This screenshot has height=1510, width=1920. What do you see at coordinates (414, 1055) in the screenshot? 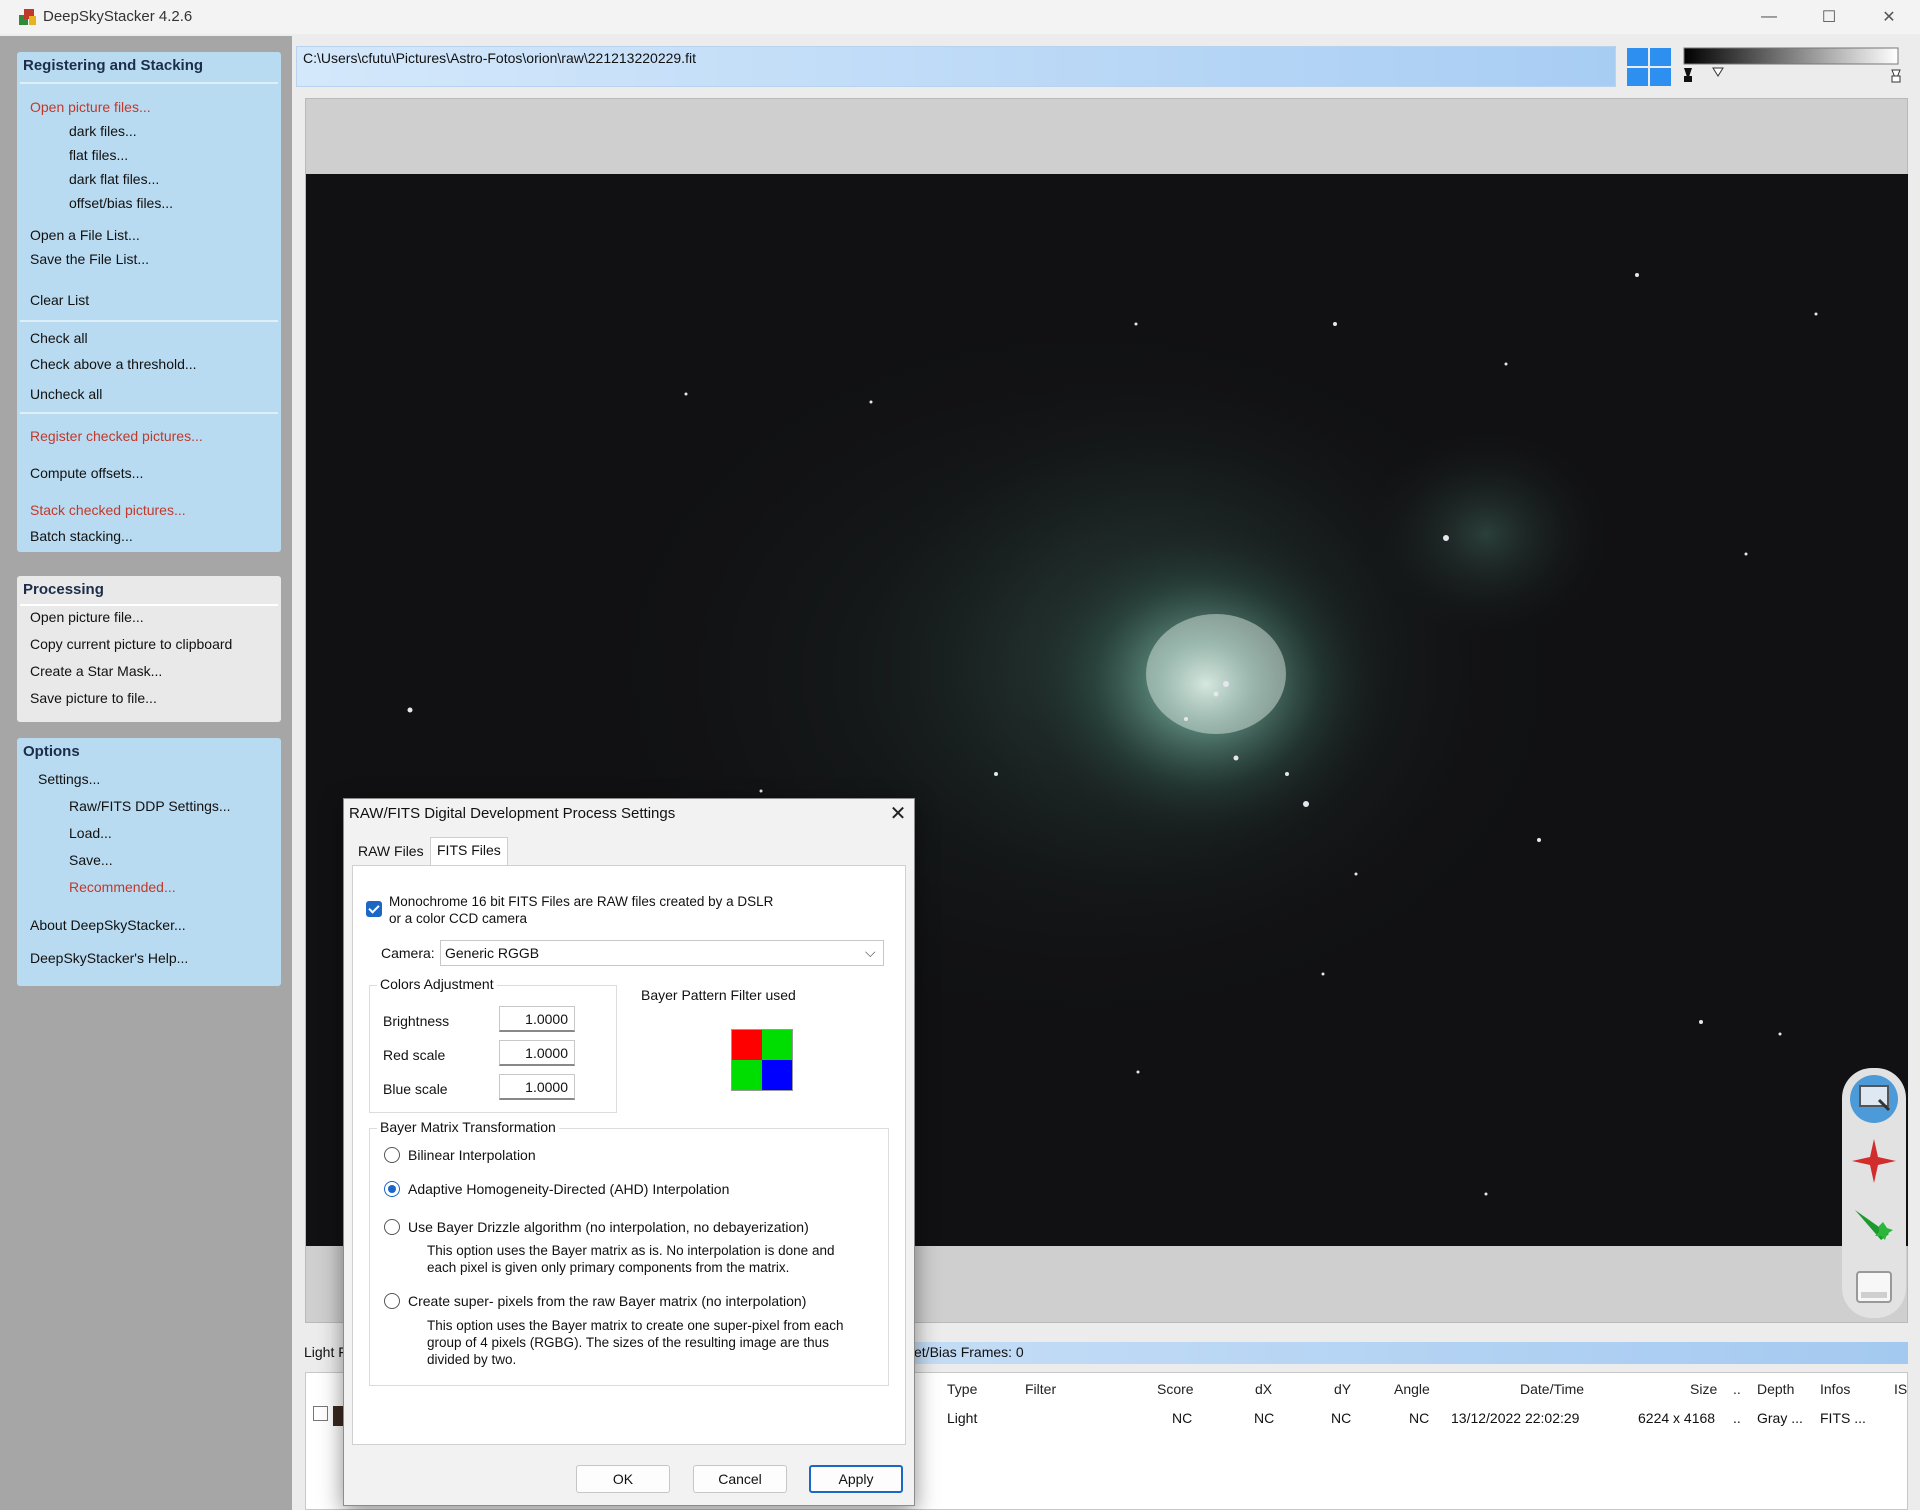
I see `red-scale-label: Red scale` at bounding box center [414, 1055].